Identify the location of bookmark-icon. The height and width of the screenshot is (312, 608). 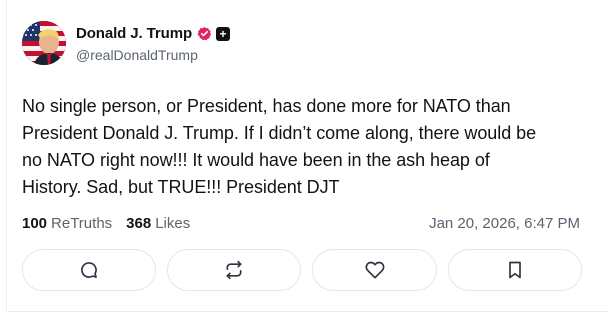
(515, 270).